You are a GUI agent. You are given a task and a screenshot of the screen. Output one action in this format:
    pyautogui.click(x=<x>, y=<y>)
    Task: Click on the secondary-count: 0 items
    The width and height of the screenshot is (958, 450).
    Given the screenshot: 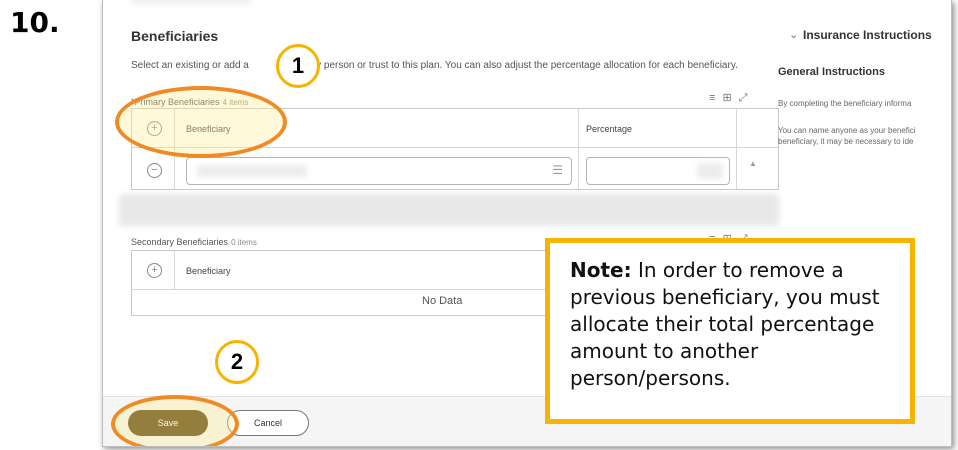 What is the action you would take?
    pyautogui.click(x=244, y=242)
    